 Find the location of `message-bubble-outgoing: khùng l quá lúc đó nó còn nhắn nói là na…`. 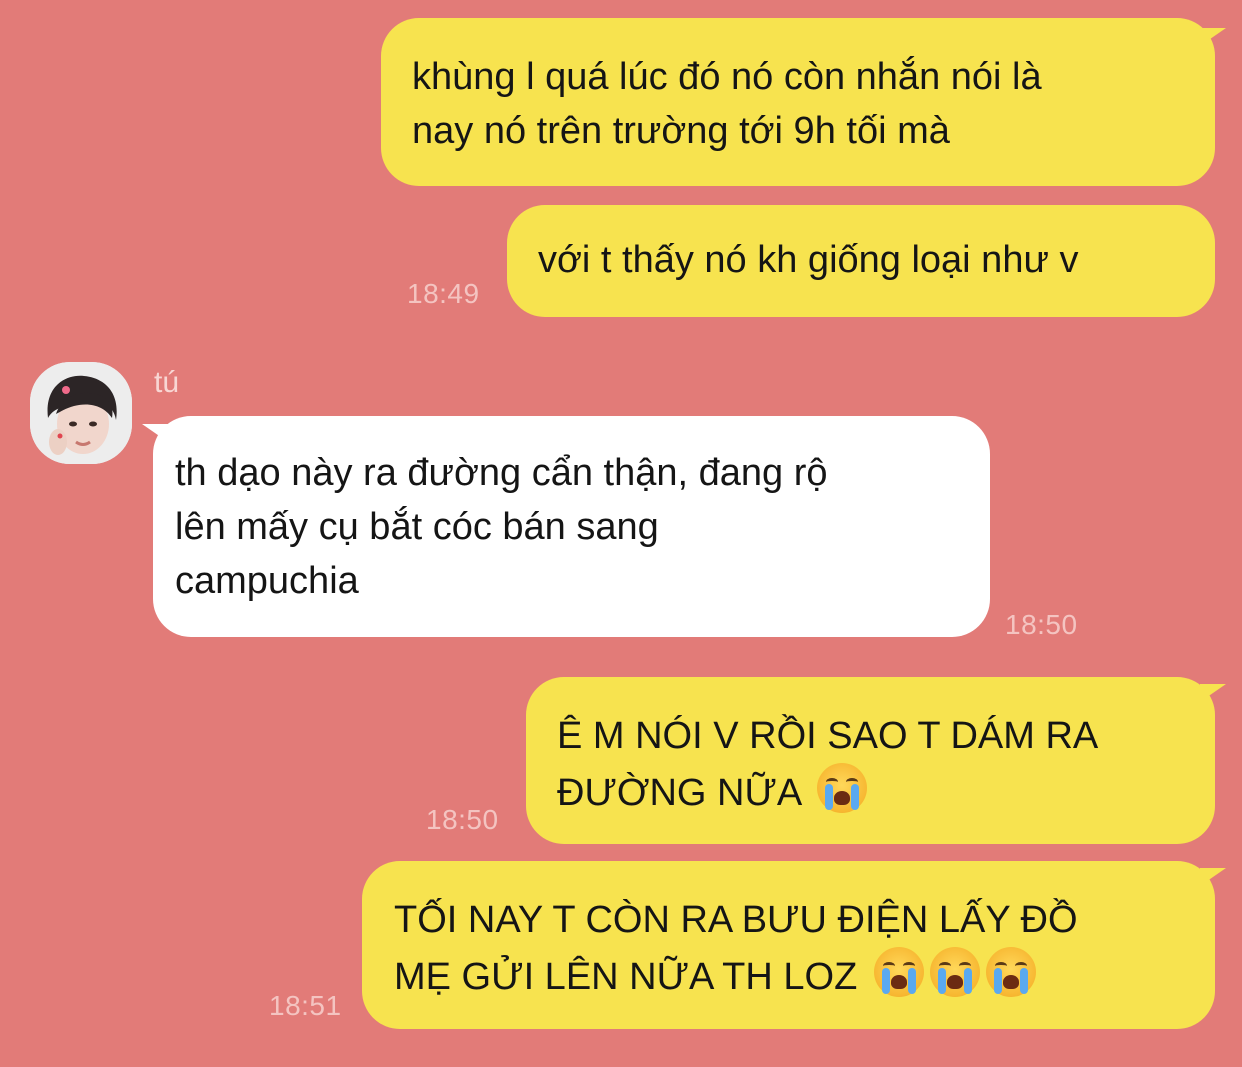

message-bubble-outgoing: khùng l quá lúc đó nó còn nhắn nói là na… is located at coordinates (798, 102).